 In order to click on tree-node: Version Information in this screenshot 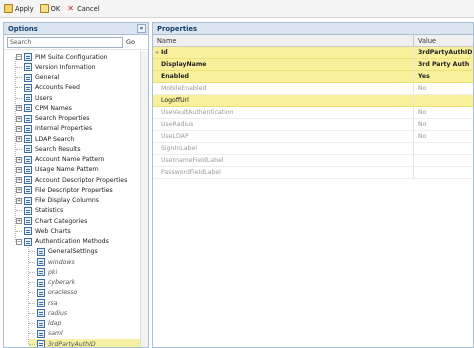, I will do `click(56, 67)`.